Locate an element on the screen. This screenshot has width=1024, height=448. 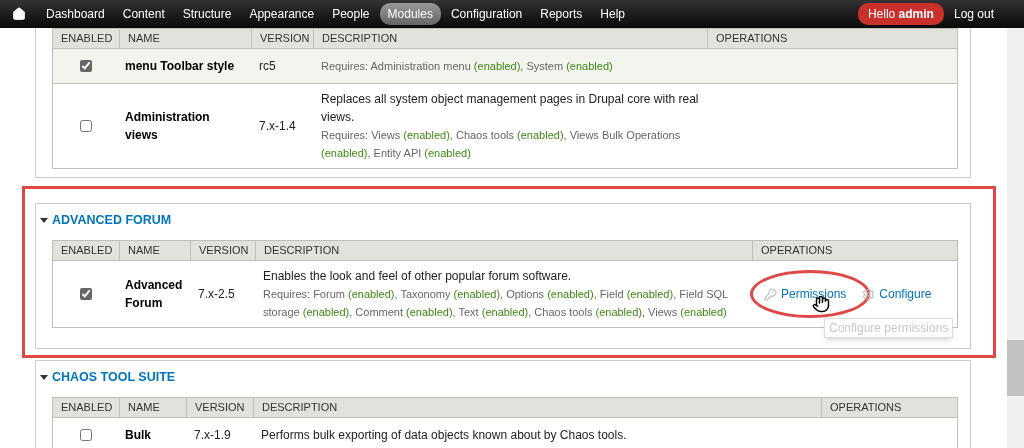
logout-link: Log out is located at coordinates (973, 14).